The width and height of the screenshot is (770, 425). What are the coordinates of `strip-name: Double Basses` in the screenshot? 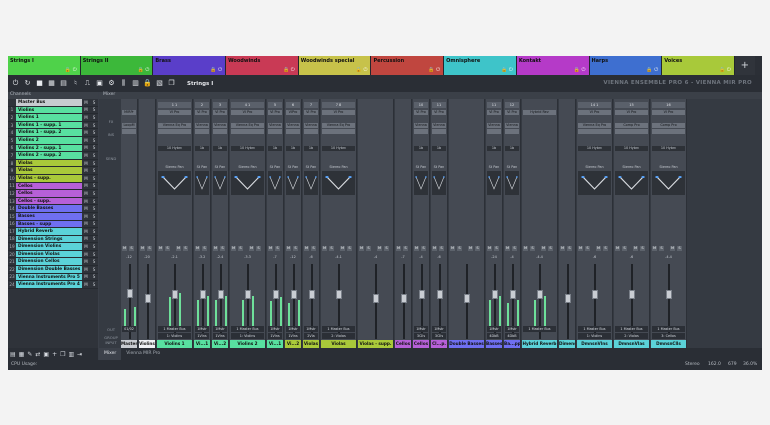 It's located at (466, 344).